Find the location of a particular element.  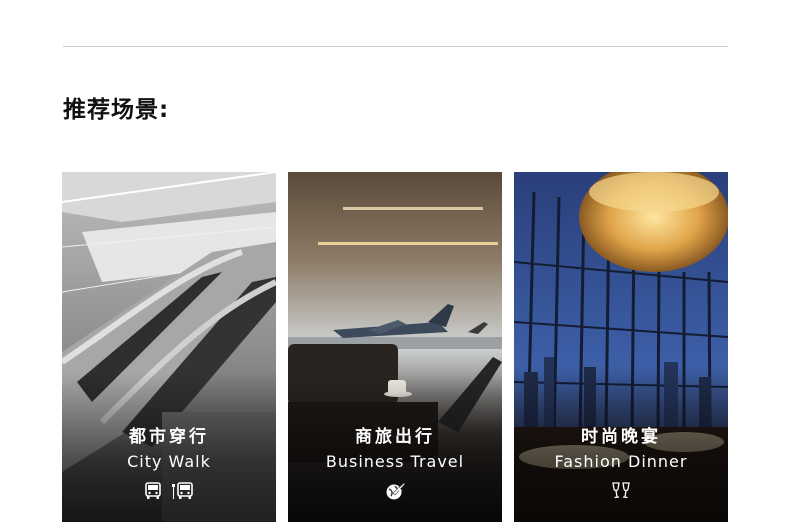

card-title-en: Fashion Dinner is located at coordinates (621, 461).